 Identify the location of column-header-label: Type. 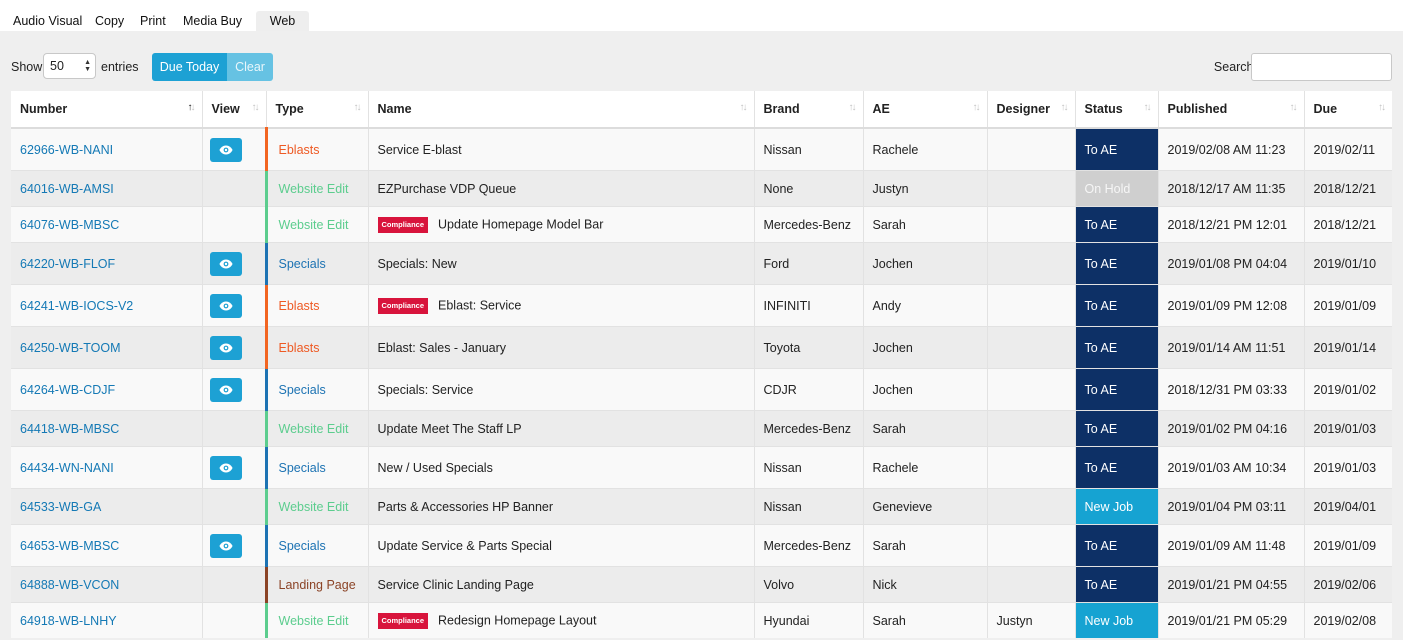
(289, 109).